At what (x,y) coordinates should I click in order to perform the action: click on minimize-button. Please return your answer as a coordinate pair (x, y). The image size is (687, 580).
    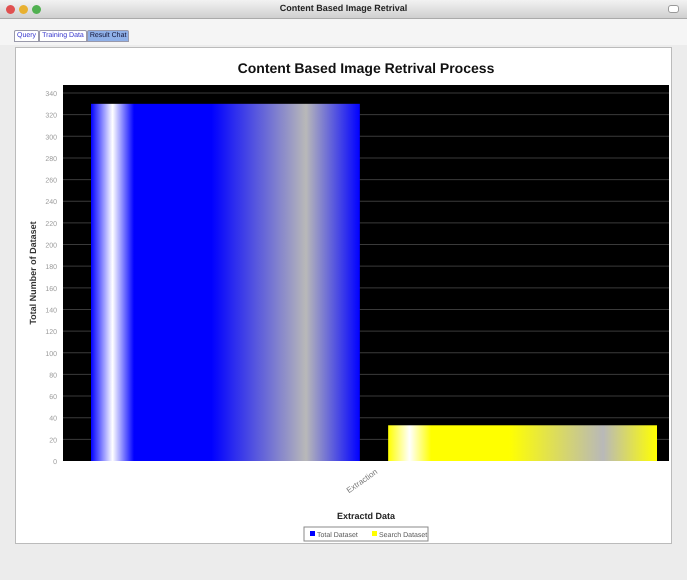
    Looking at the image, I should click on (23, 9).